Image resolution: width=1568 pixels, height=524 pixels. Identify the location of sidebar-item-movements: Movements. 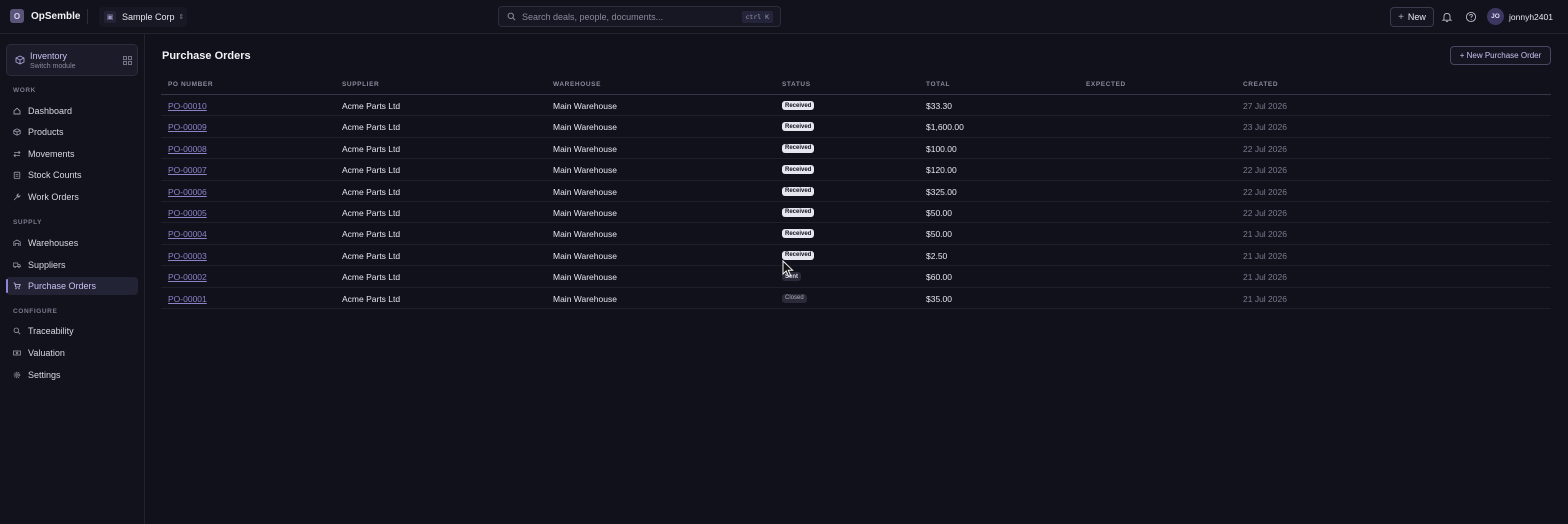
(72, 154).